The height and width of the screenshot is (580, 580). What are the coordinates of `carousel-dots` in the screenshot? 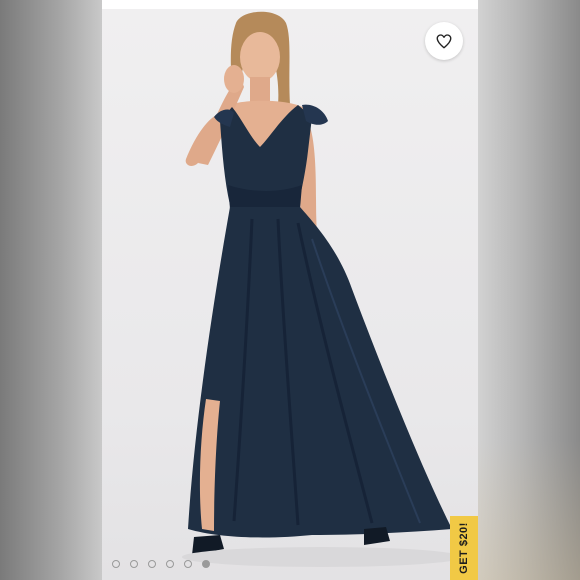 It's located at (161, 564).